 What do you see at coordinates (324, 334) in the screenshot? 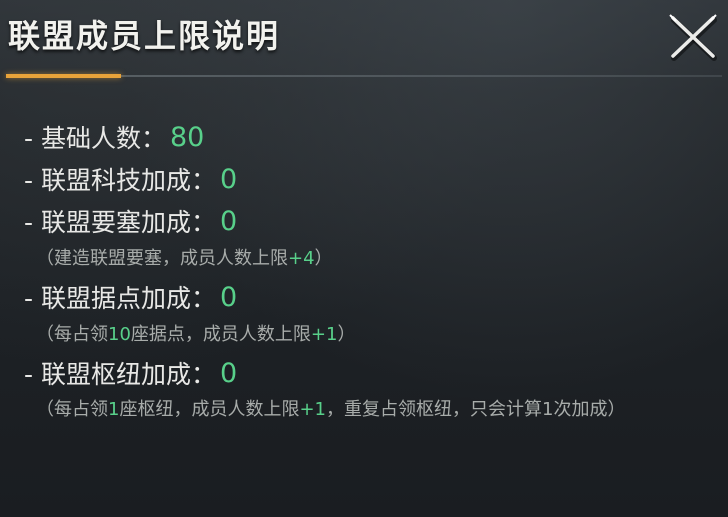
I see `stronghold-note-bonus: +1` at bounding box center [324, 334].